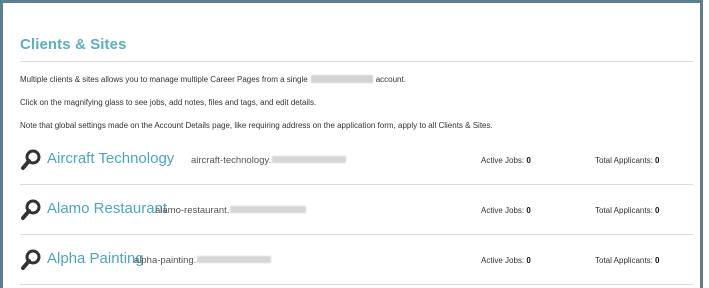 Image resolution: width=709 pixels, height=288 pixels. Describe the element at coordinates (192, 210) in the screenshot. I see `subdomain-text: alamo-restaurant.` at that location.